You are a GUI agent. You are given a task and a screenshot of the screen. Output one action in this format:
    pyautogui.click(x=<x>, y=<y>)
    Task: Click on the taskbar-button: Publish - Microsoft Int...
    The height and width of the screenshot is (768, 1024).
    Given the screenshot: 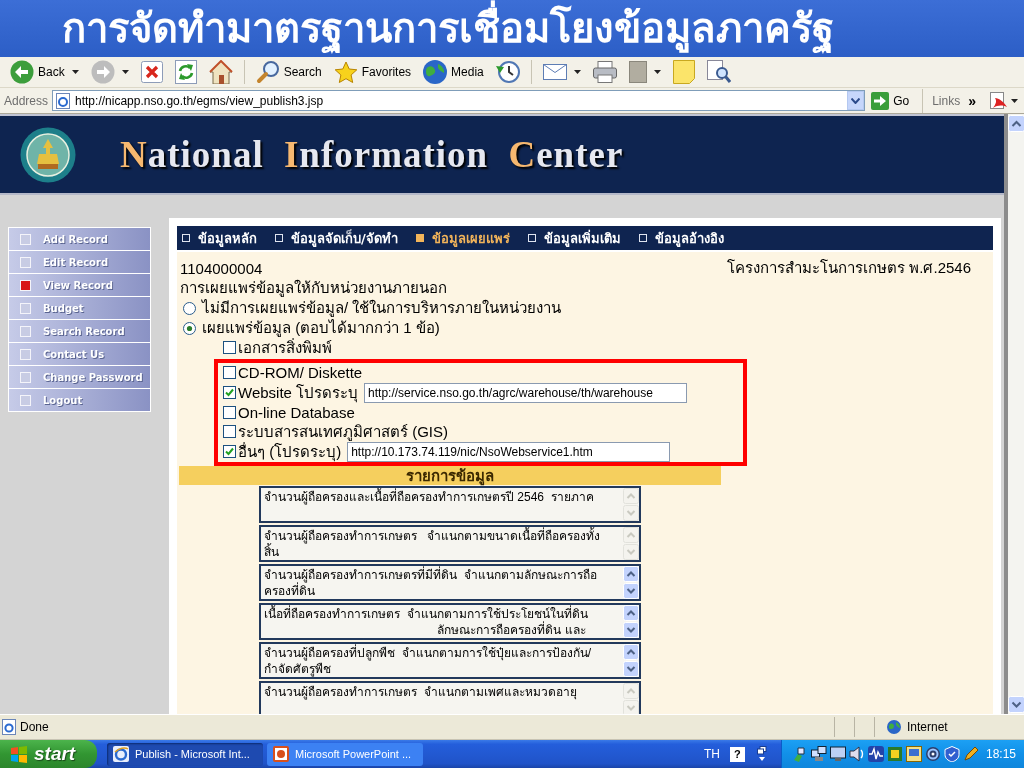 What is the action you would take?
    pyautogui.click(x=185, y=754)
    